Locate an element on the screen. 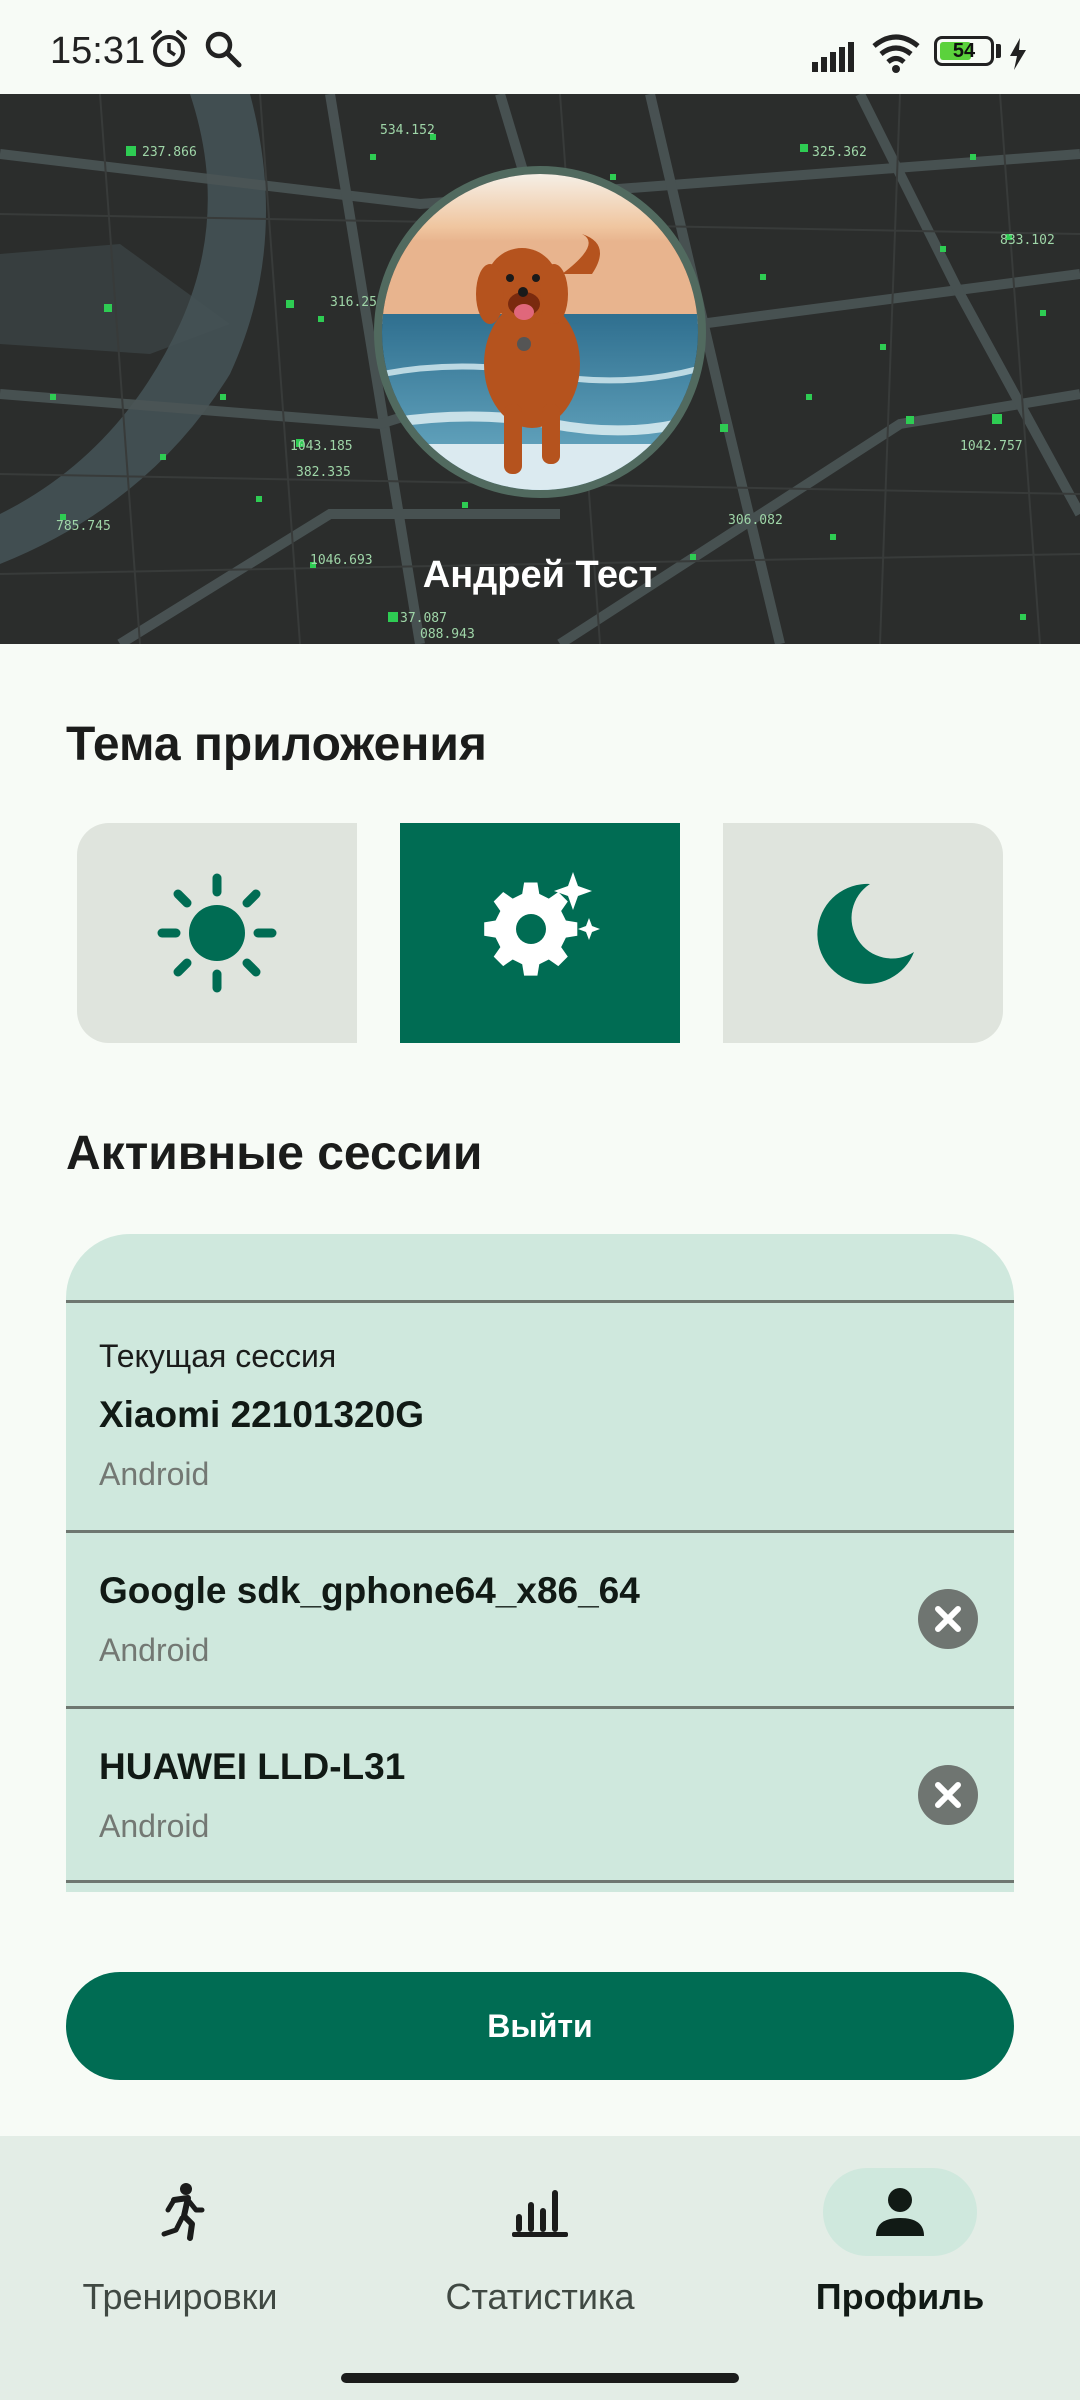 This screenshot has width=1080, height=2400. bar-chart-icon is located at coordinates (540, 2213).